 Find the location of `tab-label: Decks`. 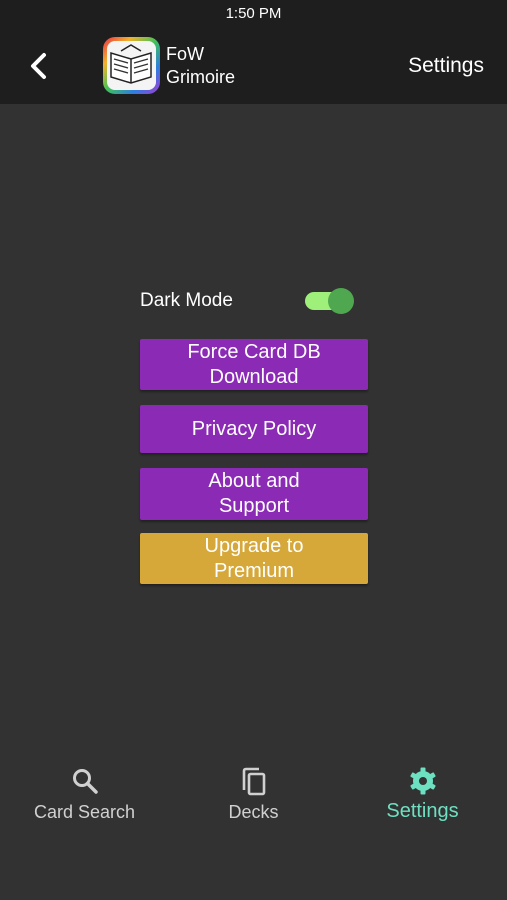

tab-label: Decks is located at coordinates (253, 812).